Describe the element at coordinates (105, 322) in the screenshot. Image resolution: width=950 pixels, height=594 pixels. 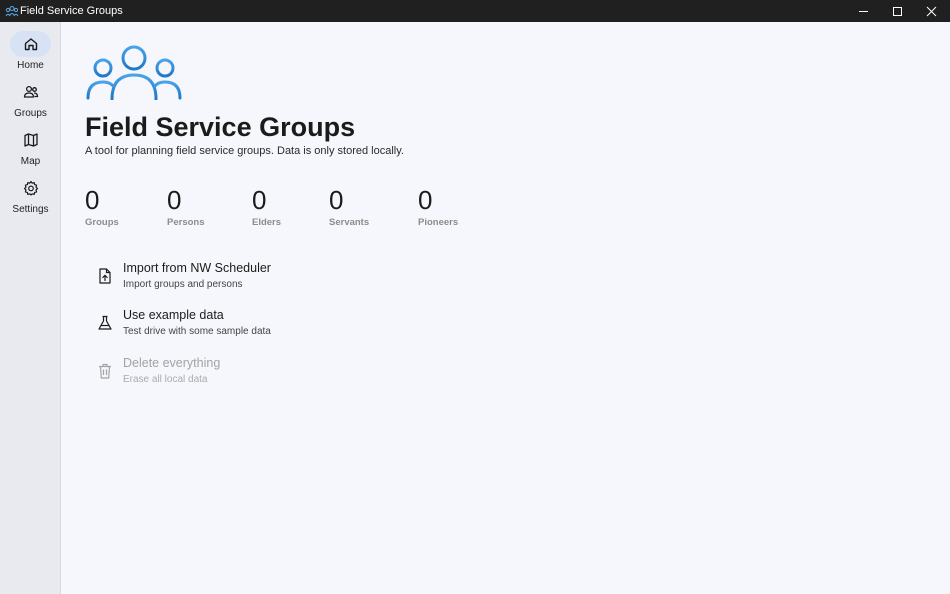
I see `flask-icon` at that location.